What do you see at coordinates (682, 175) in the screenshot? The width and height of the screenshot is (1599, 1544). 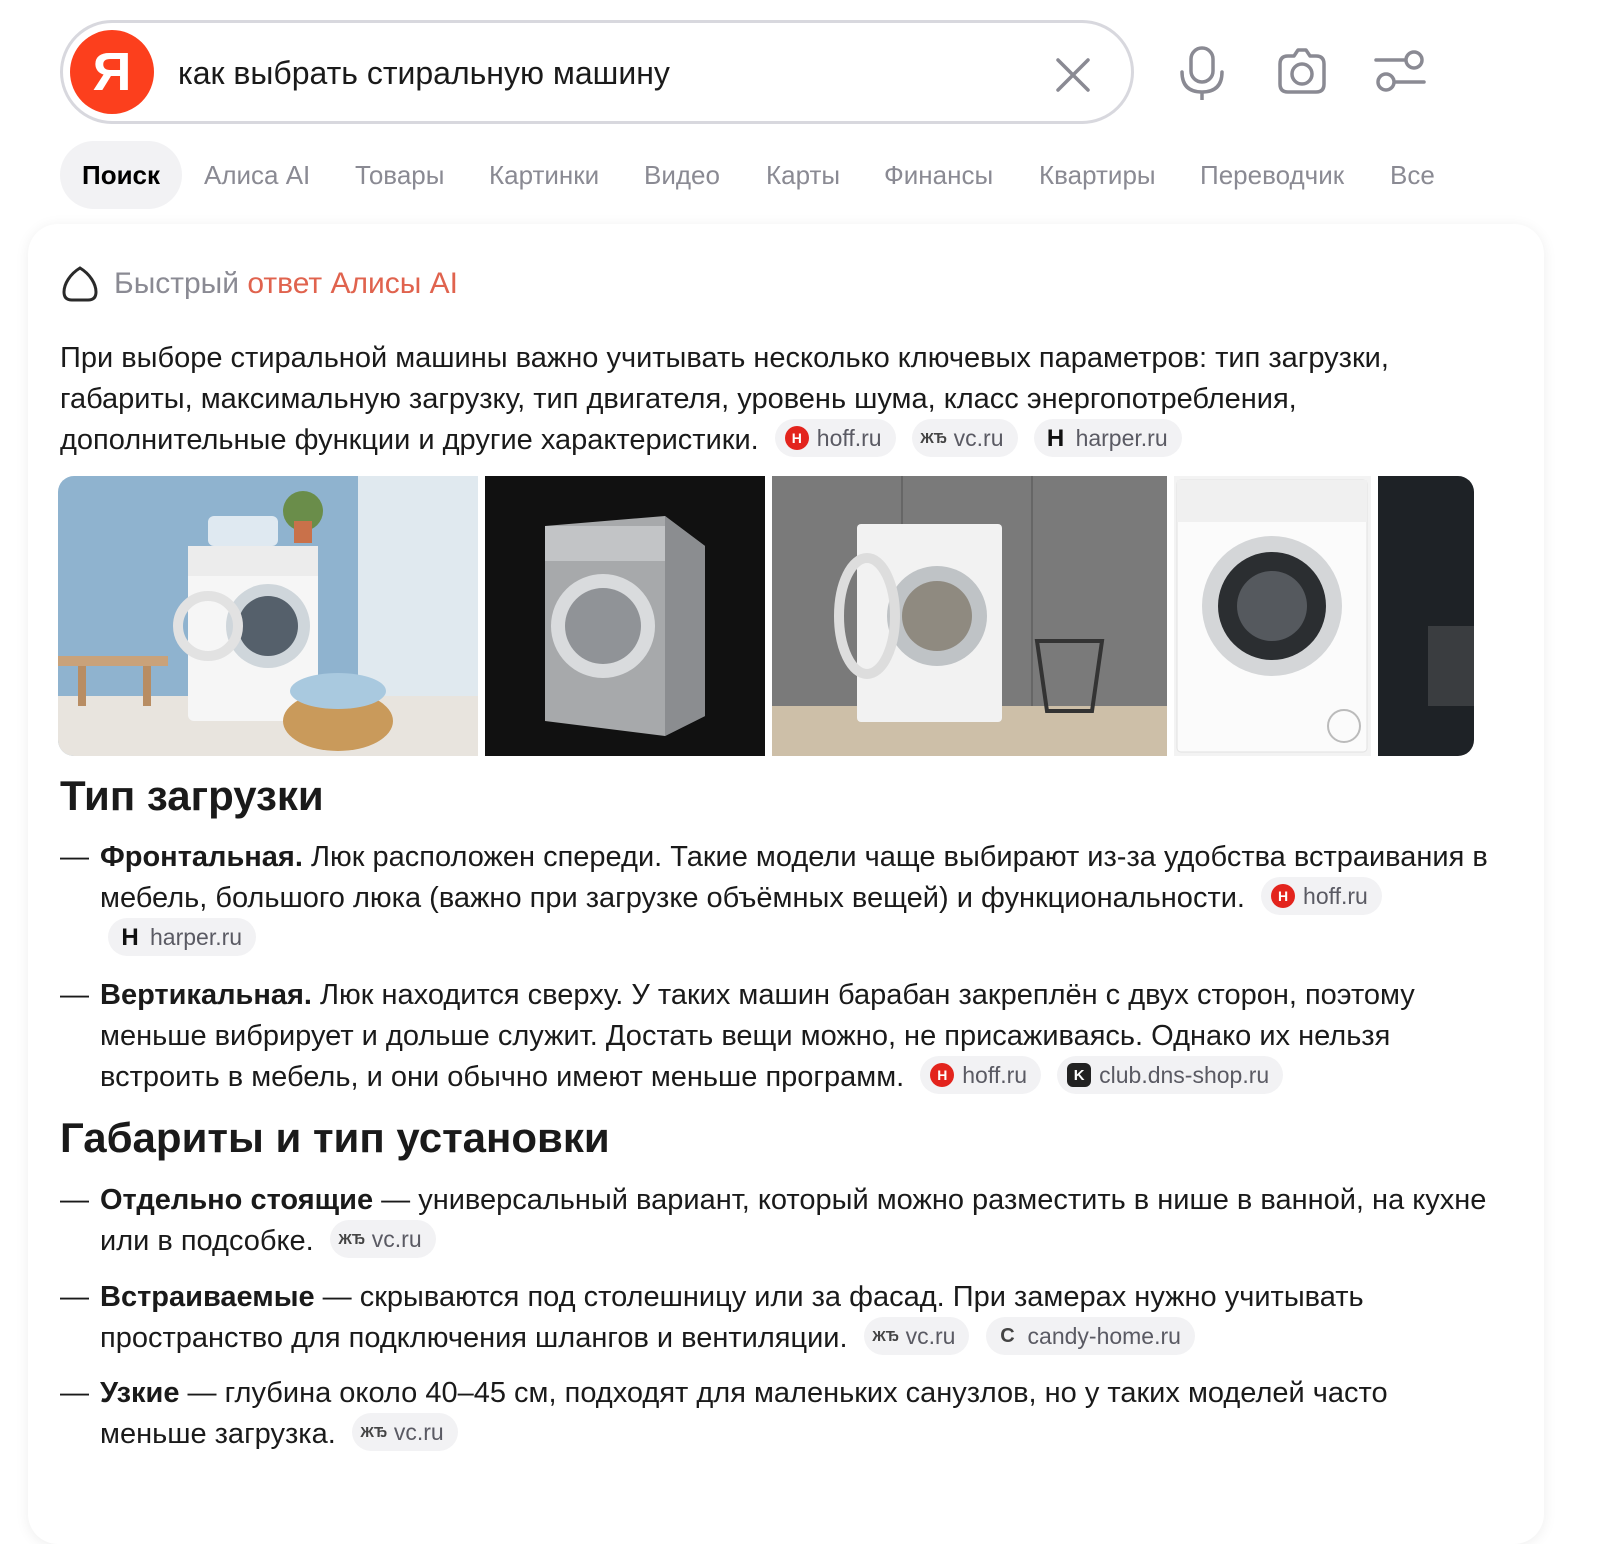 I see `tab-video: Видео` at bounding box center [682, 175].